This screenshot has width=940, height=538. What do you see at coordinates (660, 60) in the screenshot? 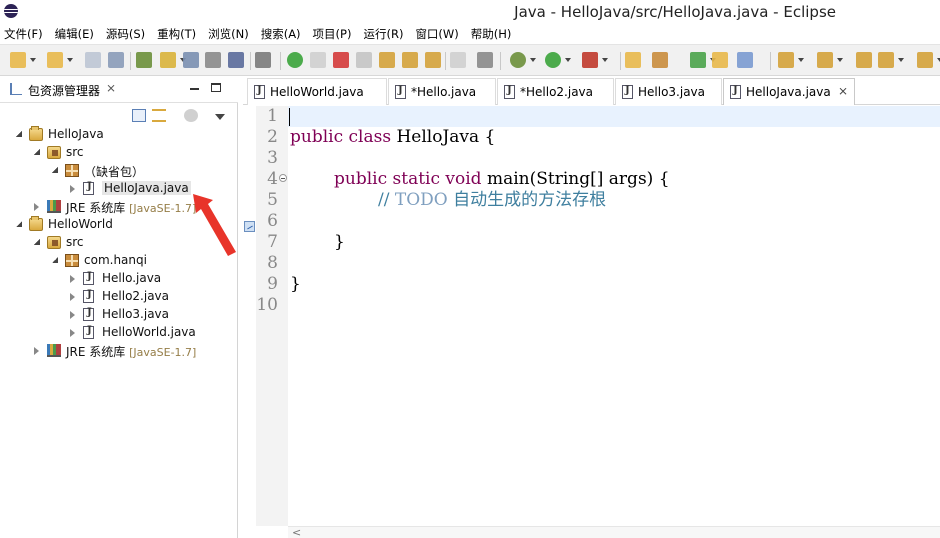
I see `new-package-icon` at bounding box center [660, 60].